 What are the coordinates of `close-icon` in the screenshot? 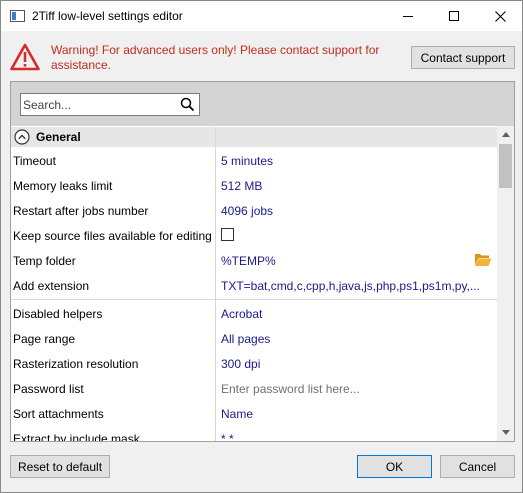 It's located at (500, 16).